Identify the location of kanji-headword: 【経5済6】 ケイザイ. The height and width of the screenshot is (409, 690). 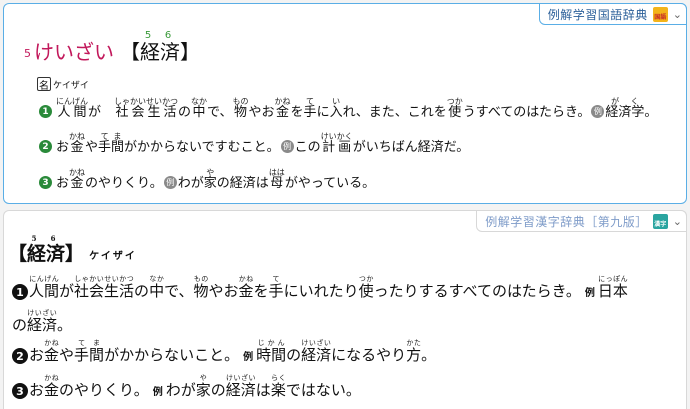
(72, 250).